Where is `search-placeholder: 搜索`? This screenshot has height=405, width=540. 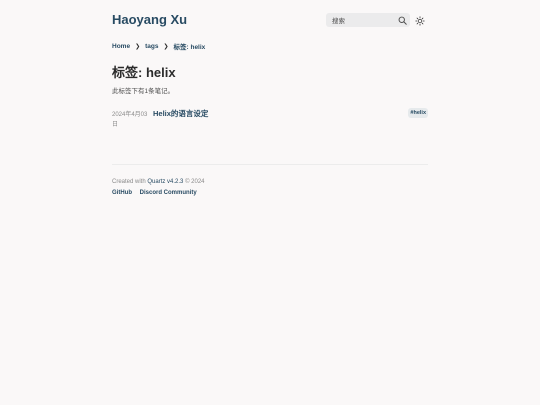 search-placeholder: 搜索 is located at coordinates (338, 21).